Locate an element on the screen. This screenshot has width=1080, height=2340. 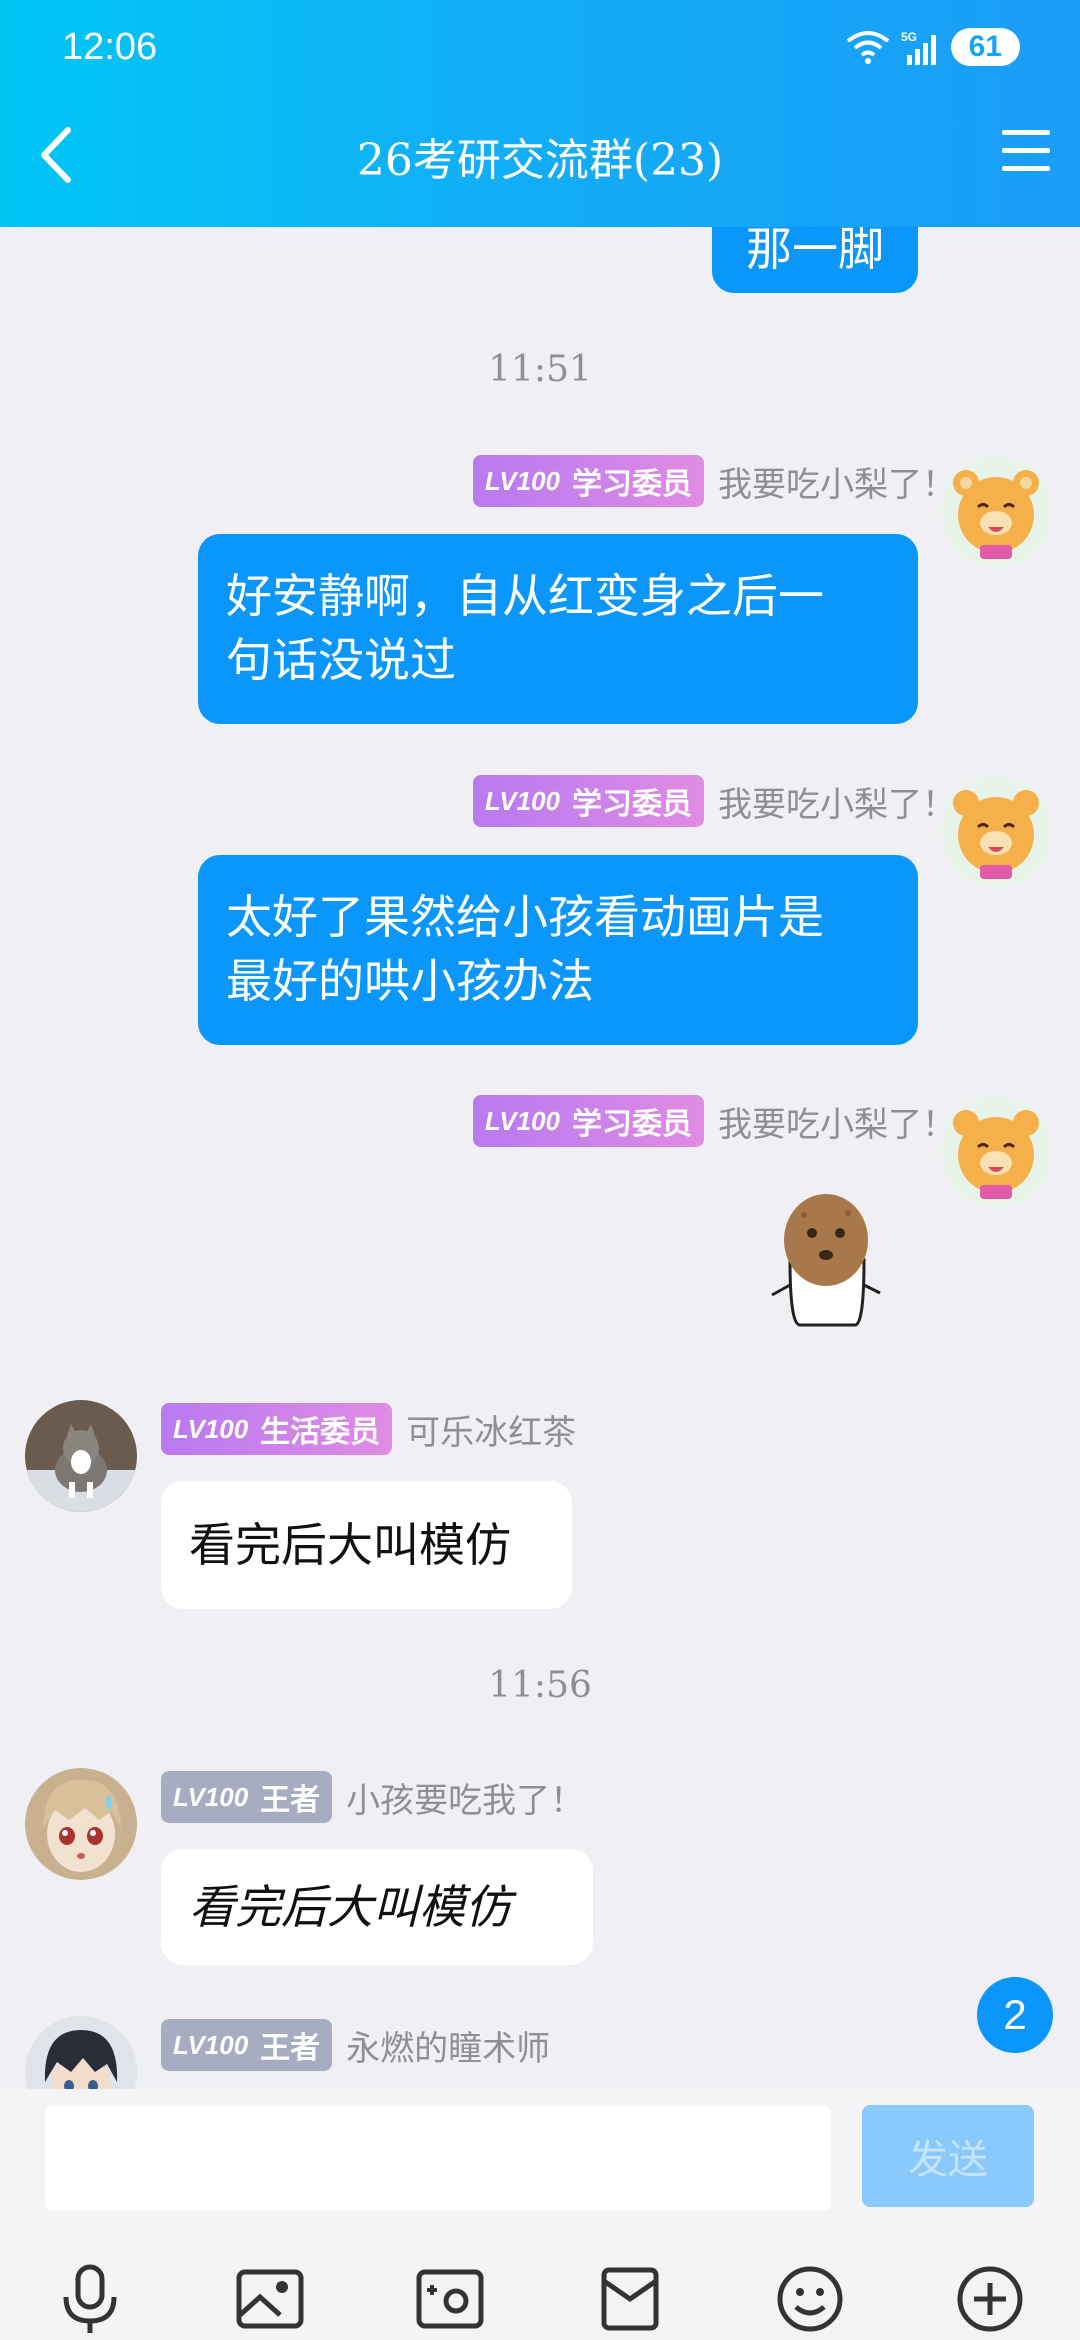
emoji-icon is located at coordinates (810, 2299).